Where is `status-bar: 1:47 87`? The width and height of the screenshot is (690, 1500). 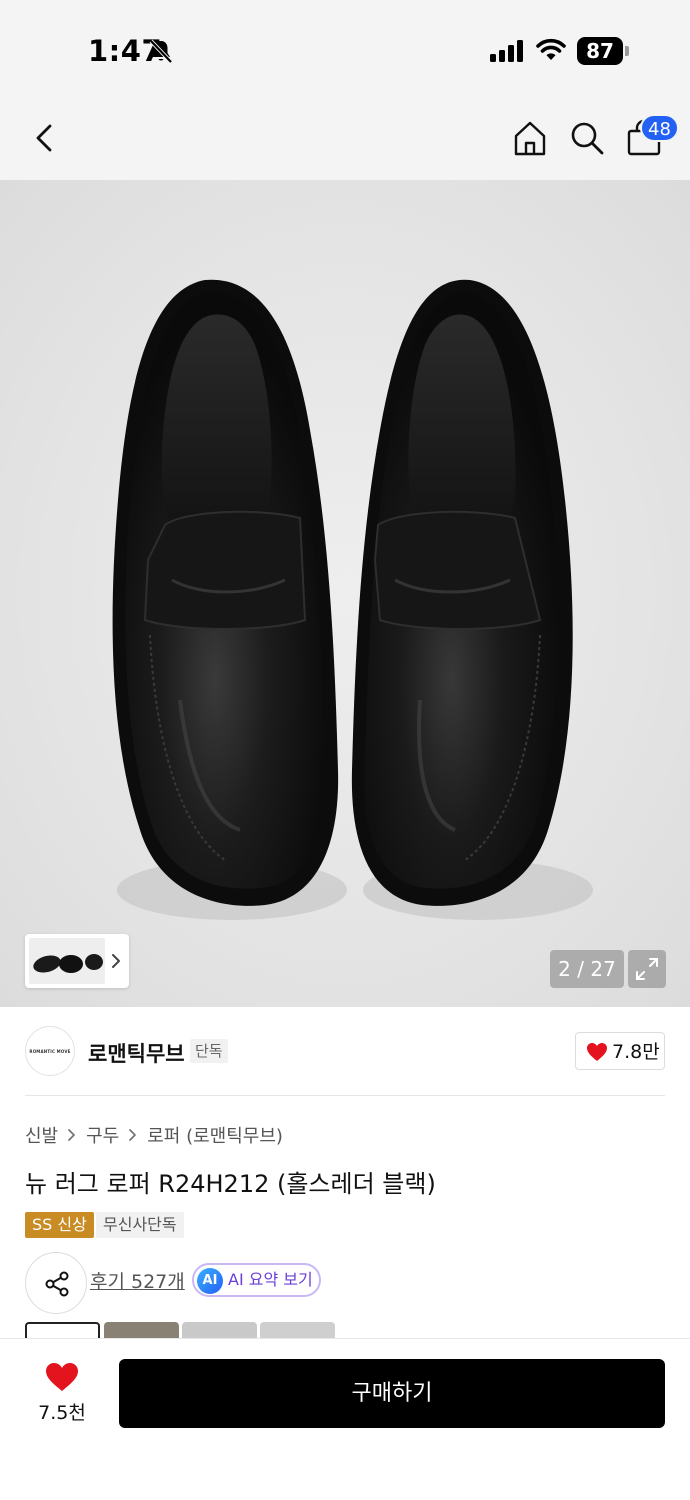
status-bar: 1:47 87 is located at coordinates (345, 50).